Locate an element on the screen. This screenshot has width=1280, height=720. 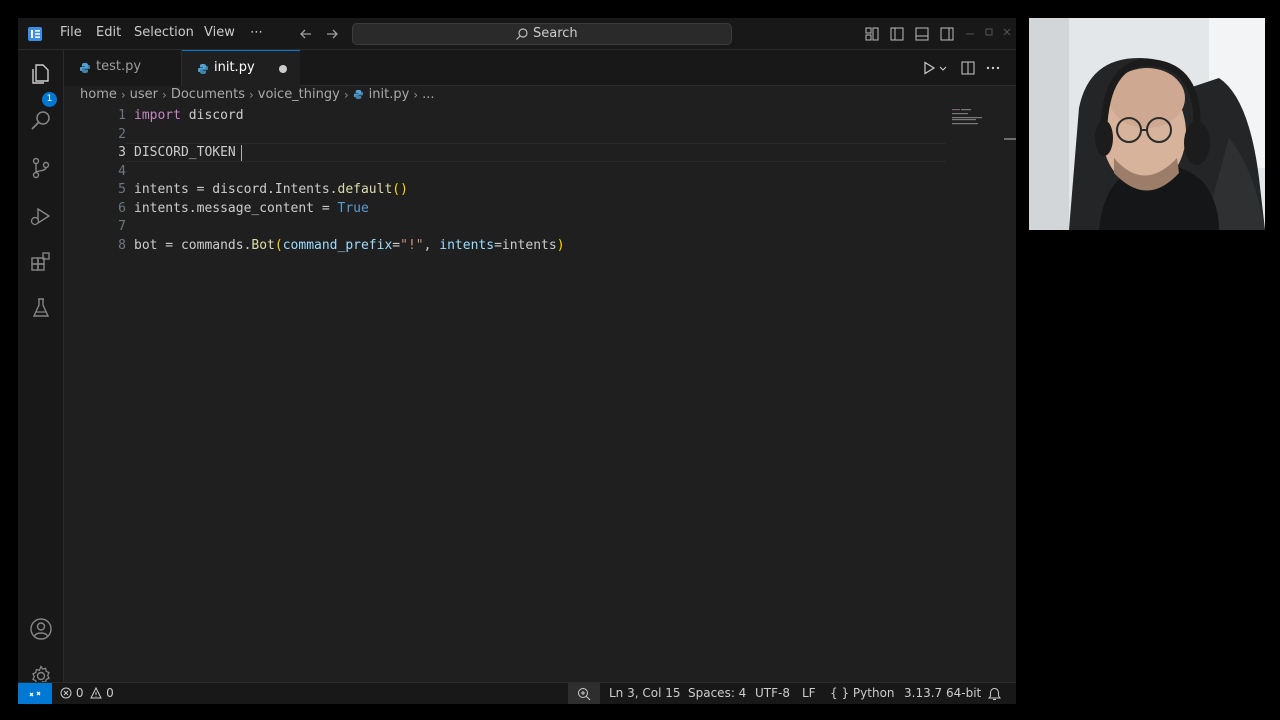
unsaved-changes-dot is located at coordinates (283, 69).